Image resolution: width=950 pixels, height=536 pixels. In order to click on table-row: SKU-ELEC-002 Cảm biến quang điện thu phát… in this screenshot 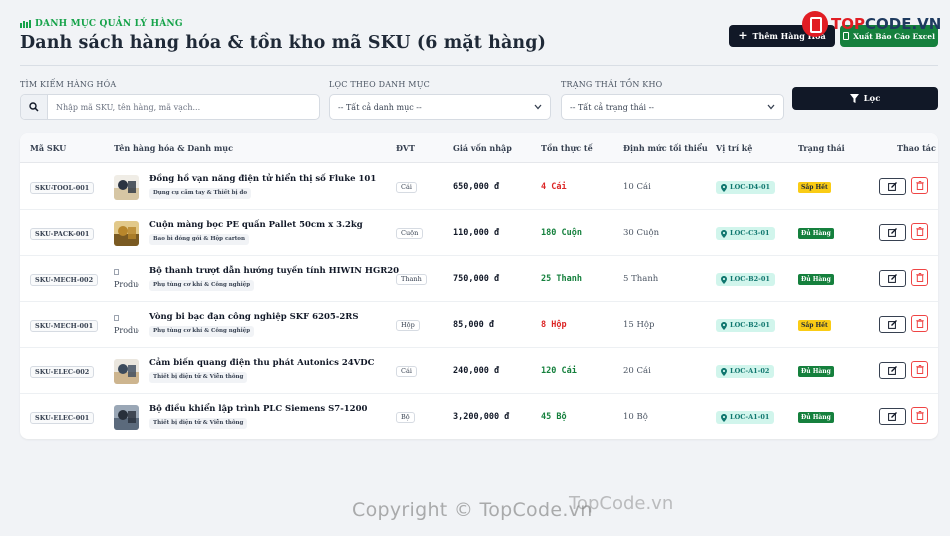, I will do `click(479, 371)`.